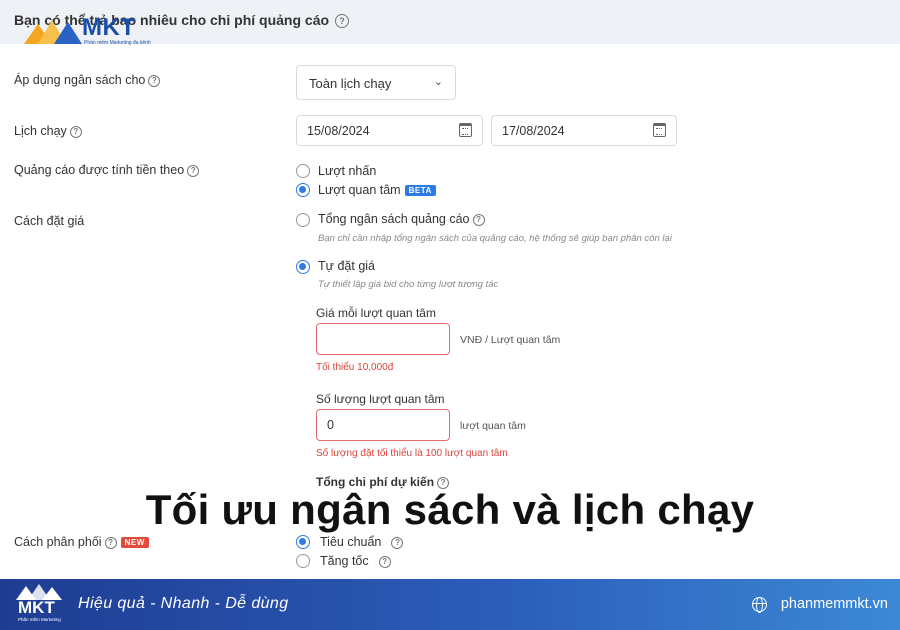 The image size is (900, 630). I want to click on billing-radio-clicks, so click(303, 171).